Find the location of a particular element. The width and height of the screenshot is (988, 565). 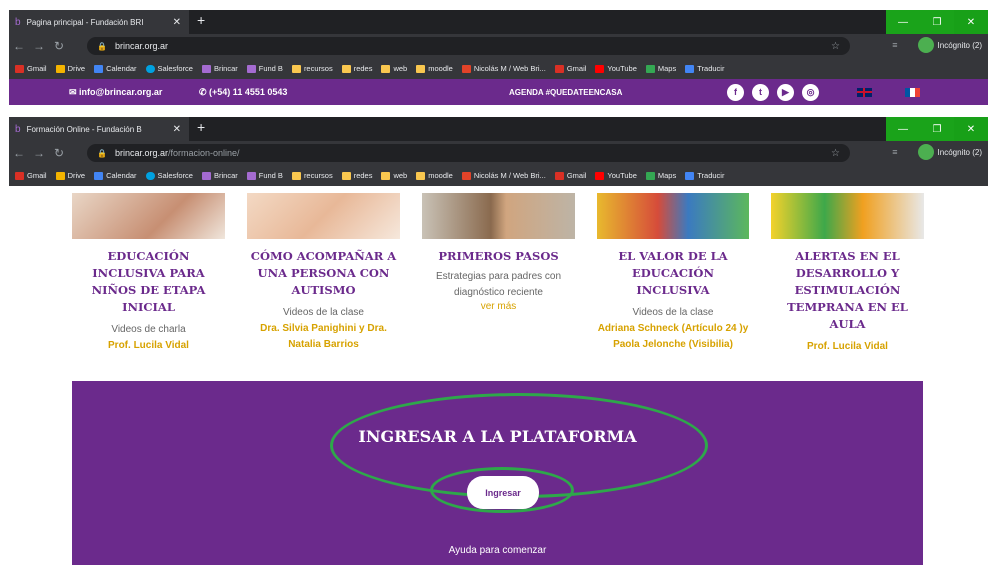

france-flag-icon is located at coordinates (912, 92).